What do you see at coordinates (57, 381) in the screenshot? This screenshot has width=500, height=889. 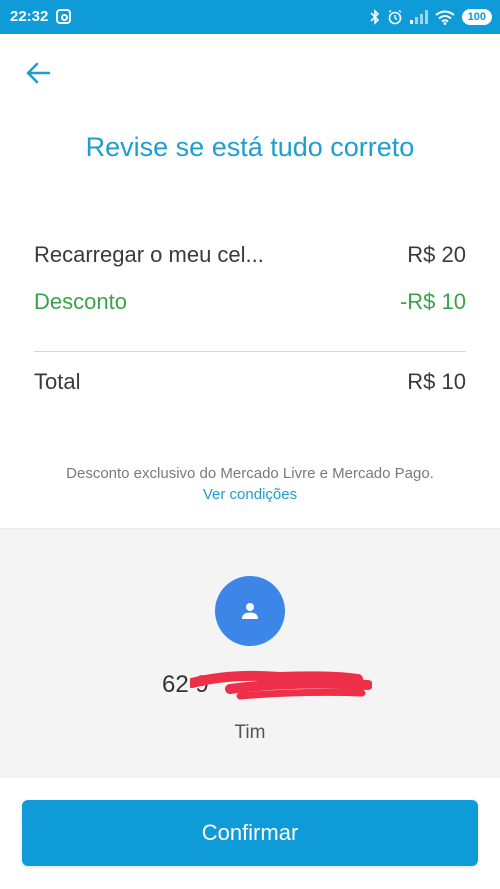 I see `total-label: Total` at bounding box center [57, 381].